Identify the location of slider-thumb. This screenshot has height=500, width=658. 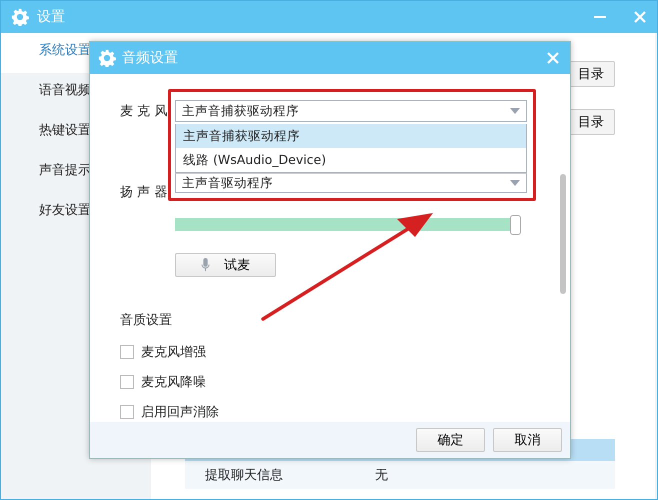
(516, 225).